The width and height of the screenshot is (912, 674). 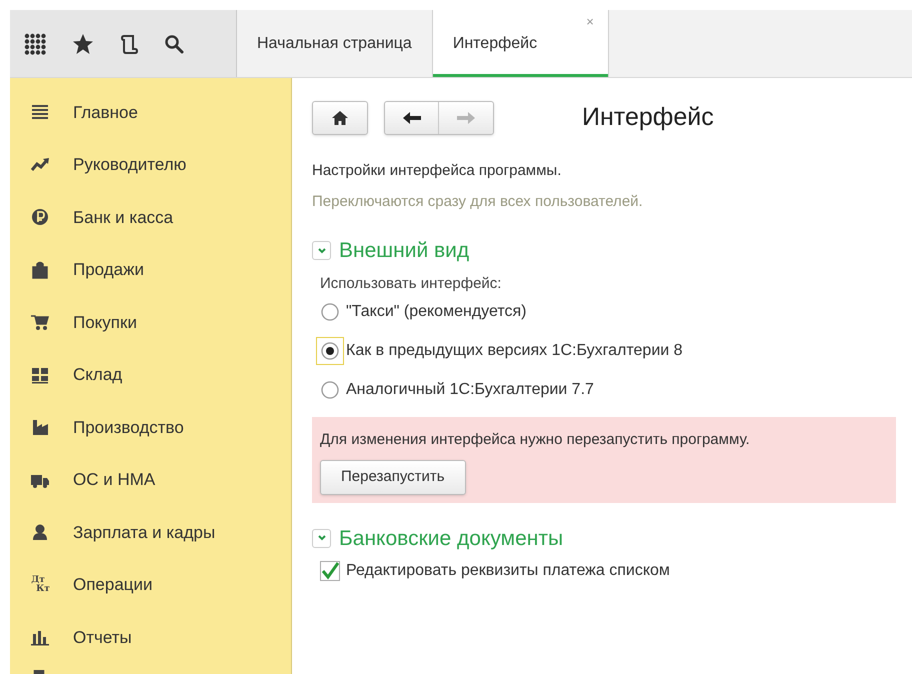 I want to click on note-text: Переключаются сразу для всех пользователей., so click(x=478, y=202).